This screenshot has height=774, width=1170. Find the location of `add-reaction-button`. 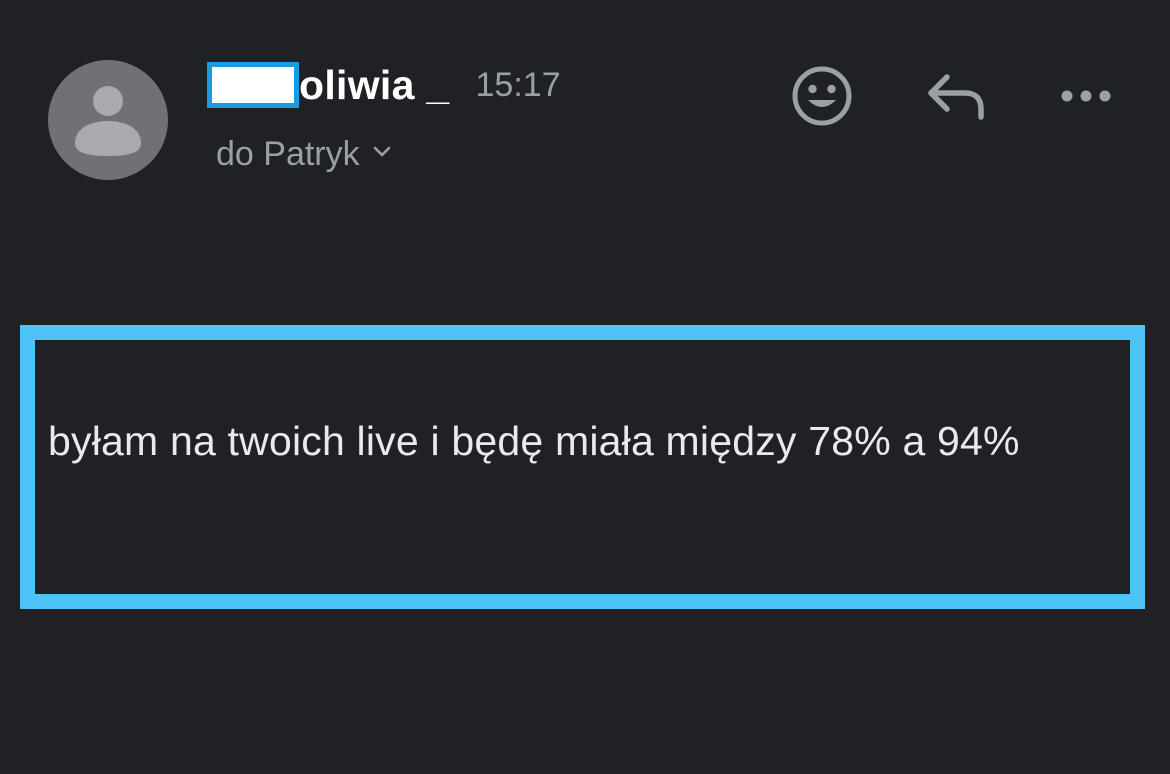

add-reaction-button is located at coordinates (822, 96).